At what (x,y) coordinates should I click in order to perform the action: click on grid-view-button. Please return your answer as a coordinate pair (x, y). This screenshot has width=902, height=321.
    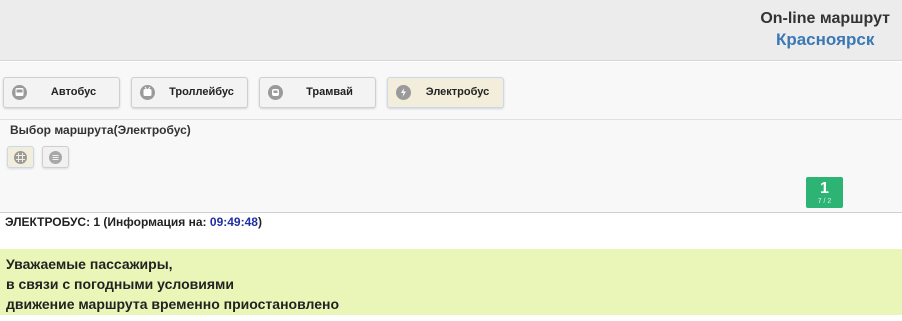
    Looking at the image, I should click on (20, 157).